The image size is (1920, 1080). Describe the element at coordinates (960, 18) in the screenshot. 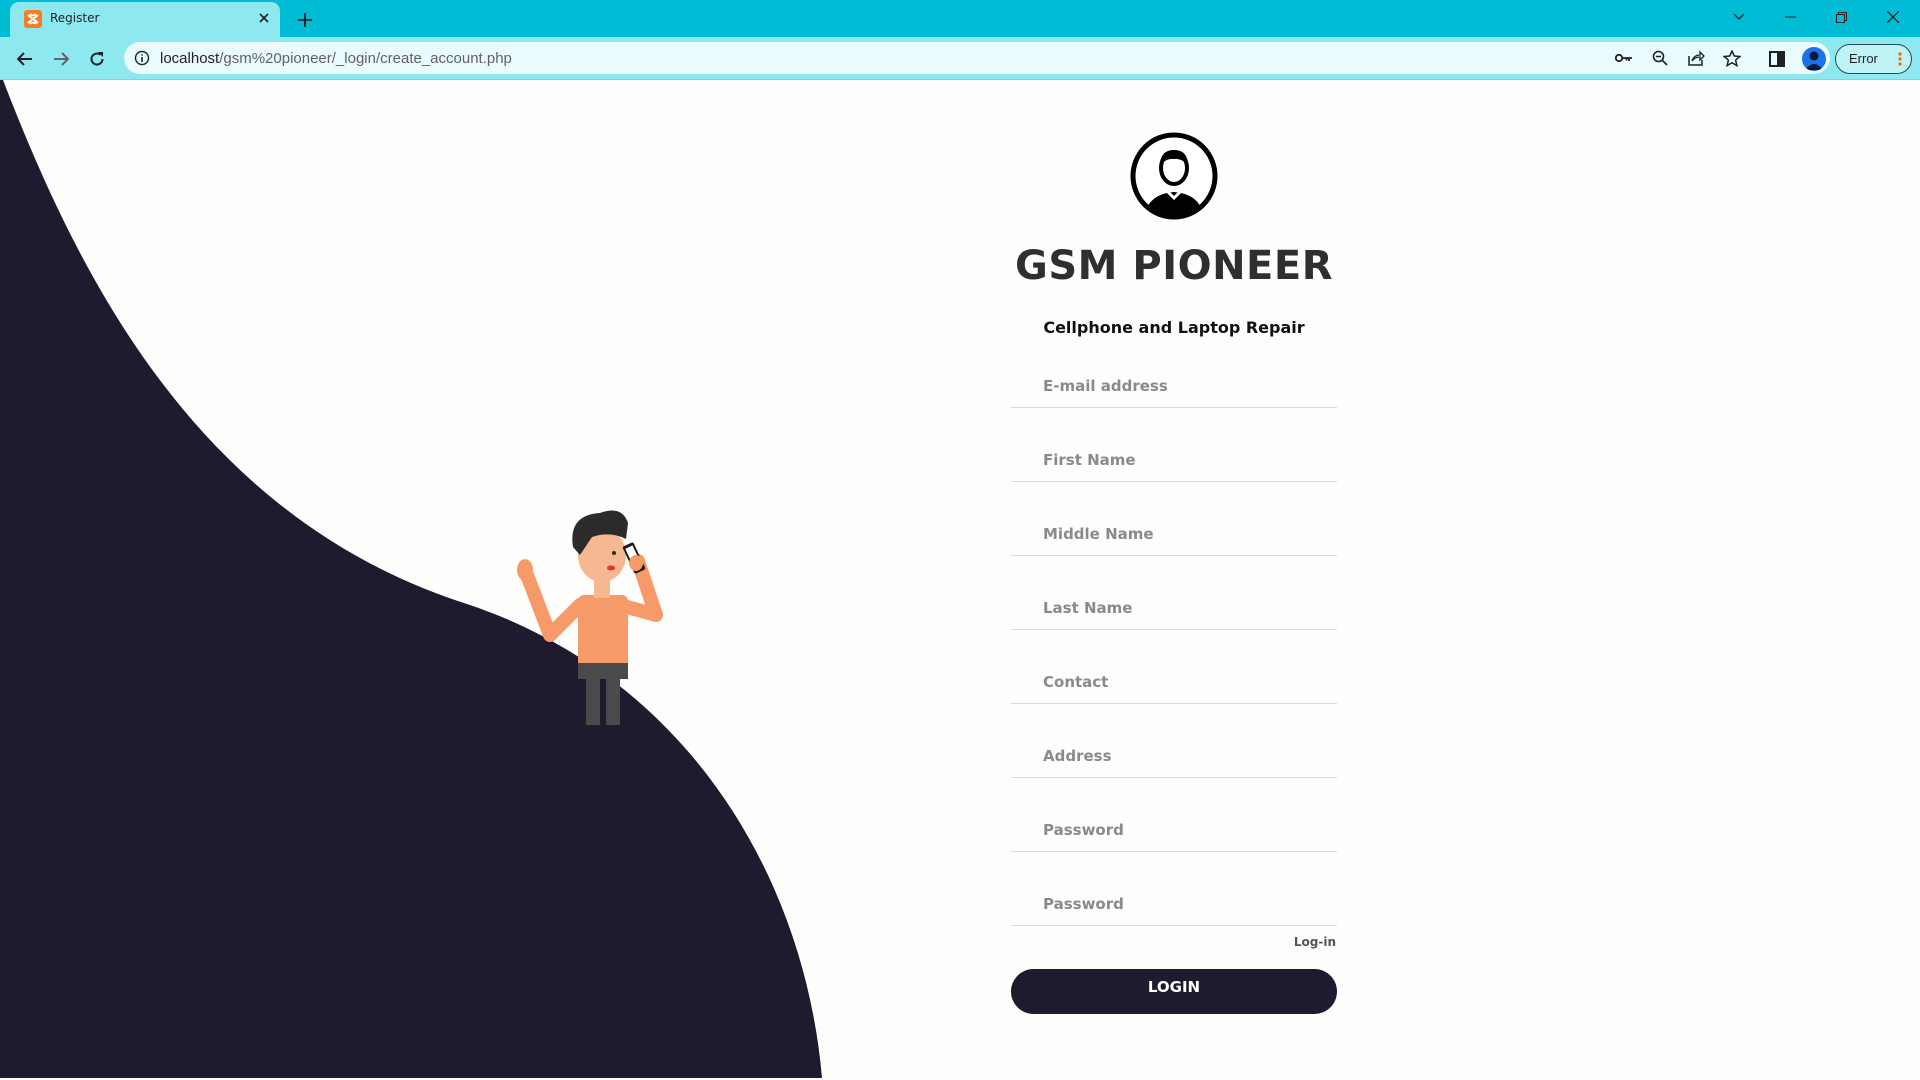

I see `tab-strip: Register` at that location.